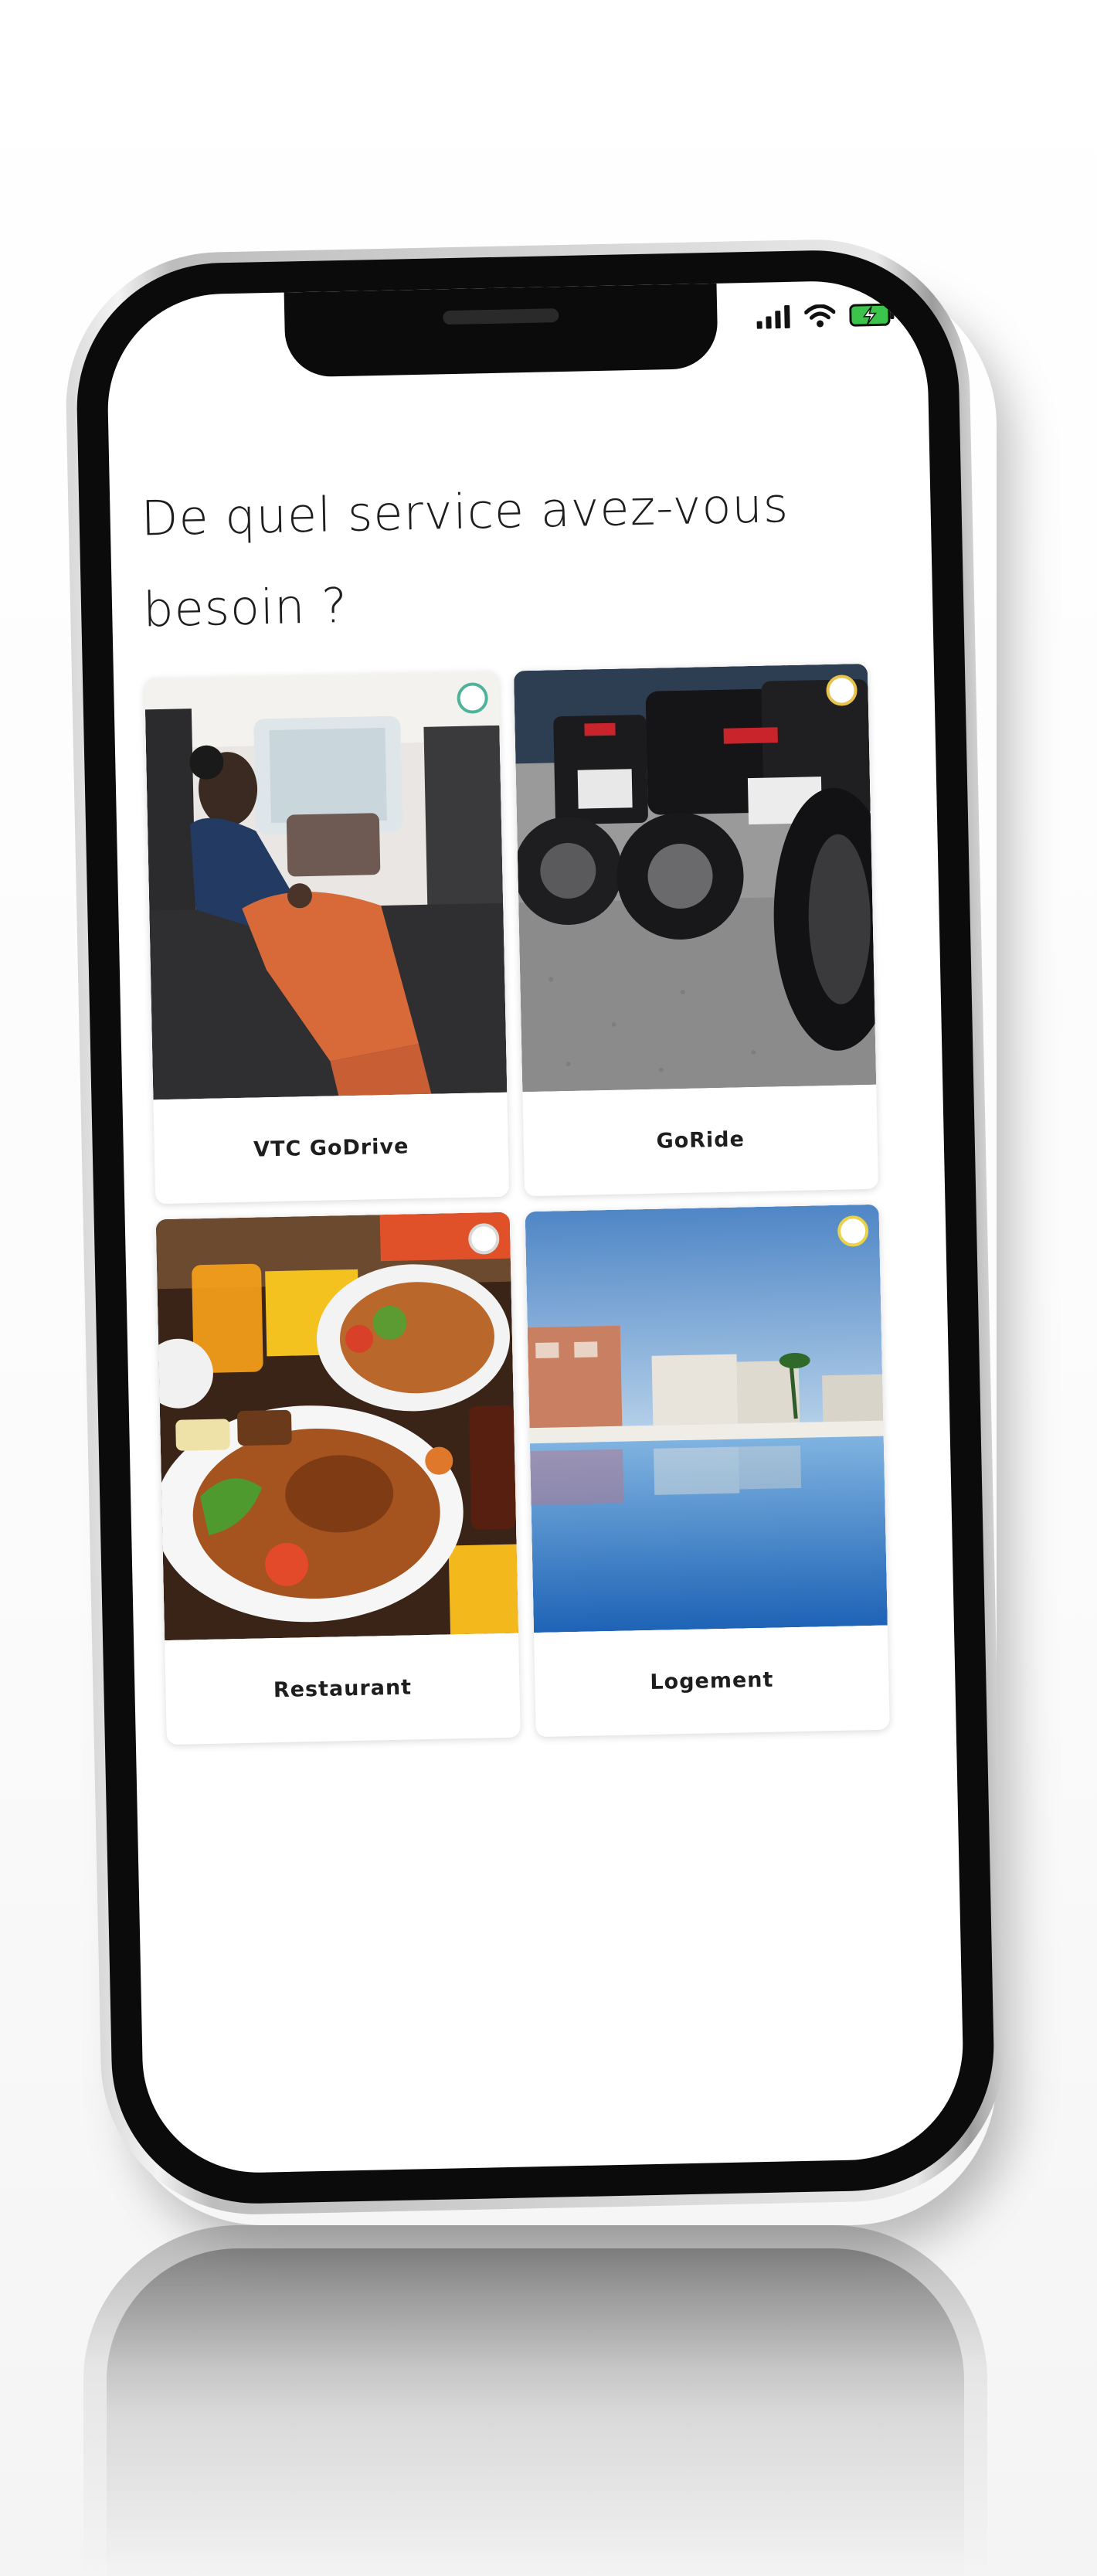 This screenshot has width=1097, height=2576. I want to click on parked-motorcycles-photo, so click(695, 878).